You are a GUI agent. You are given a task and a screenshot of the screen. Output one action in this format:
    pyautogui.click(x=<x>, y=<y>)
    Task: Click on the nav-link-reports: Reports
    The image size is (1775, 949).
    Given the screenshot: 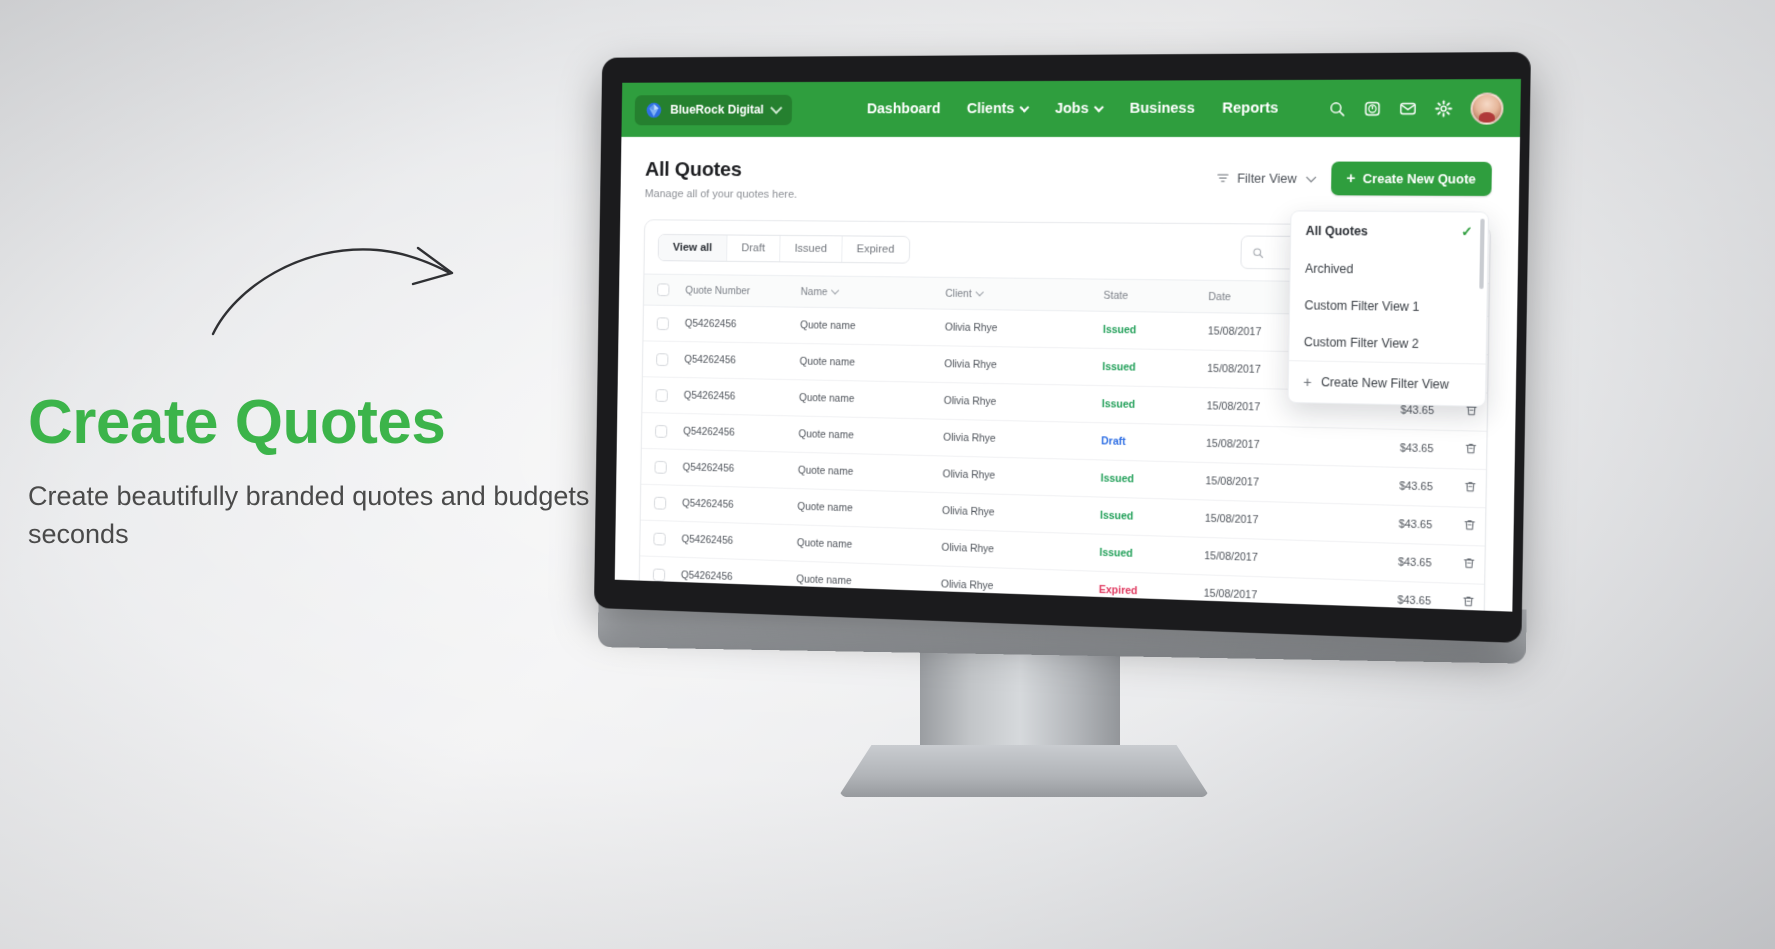 What is the action you would take?
    pyautogui.click(x=1250, y=108)
    